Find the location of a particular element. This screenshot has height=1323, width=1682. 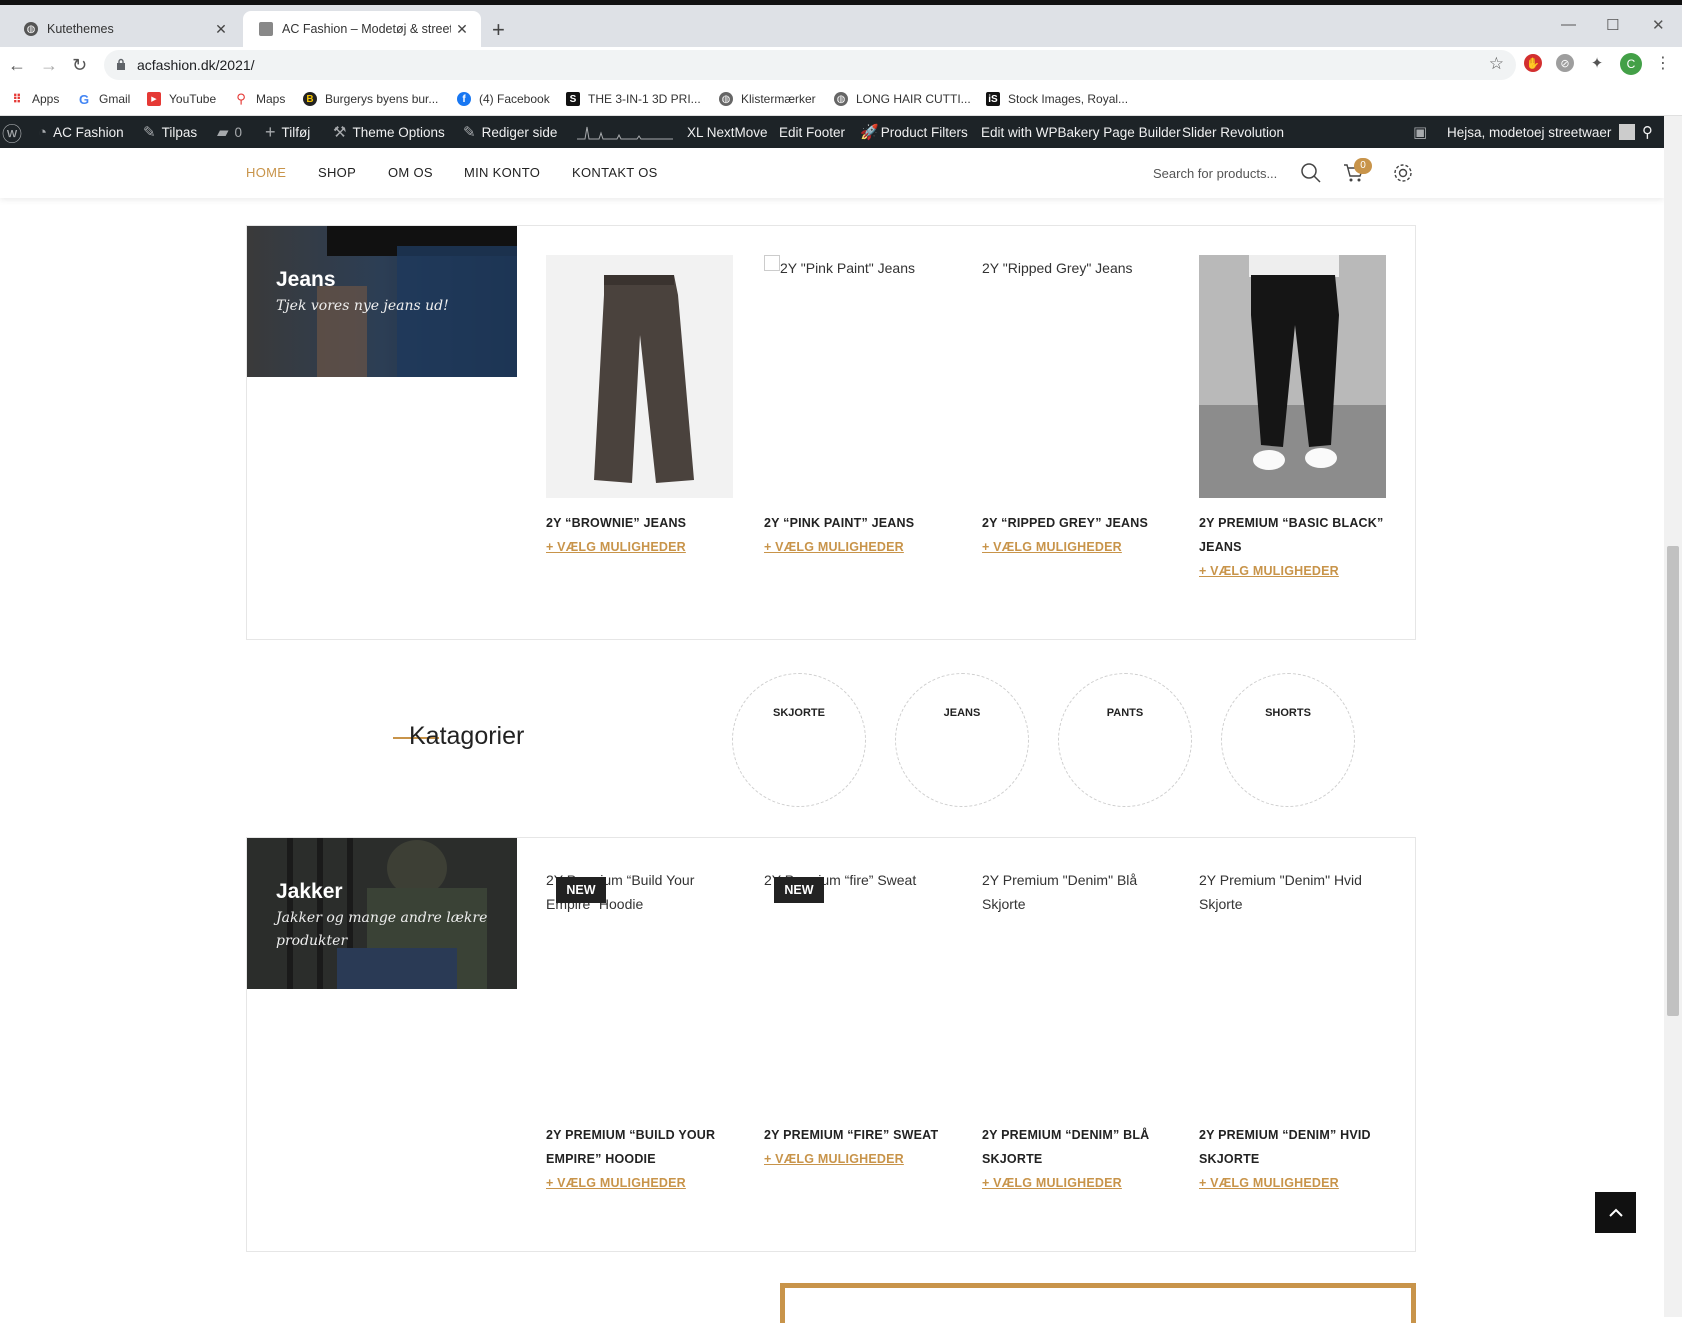

wp-notifications: ▣ is located at coordinates (1423, 132).